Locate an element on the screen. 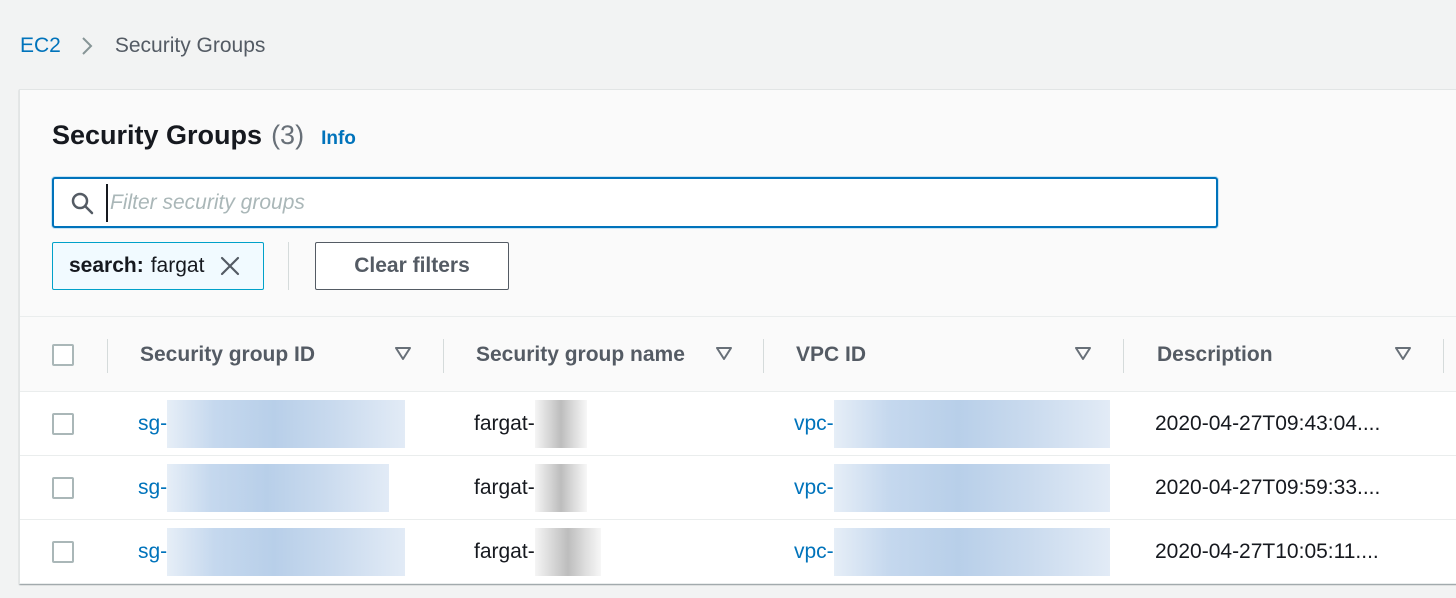 This screenshot has width=1456, height=598. filter-token-value: fargat is located at coordinates (177, 265).